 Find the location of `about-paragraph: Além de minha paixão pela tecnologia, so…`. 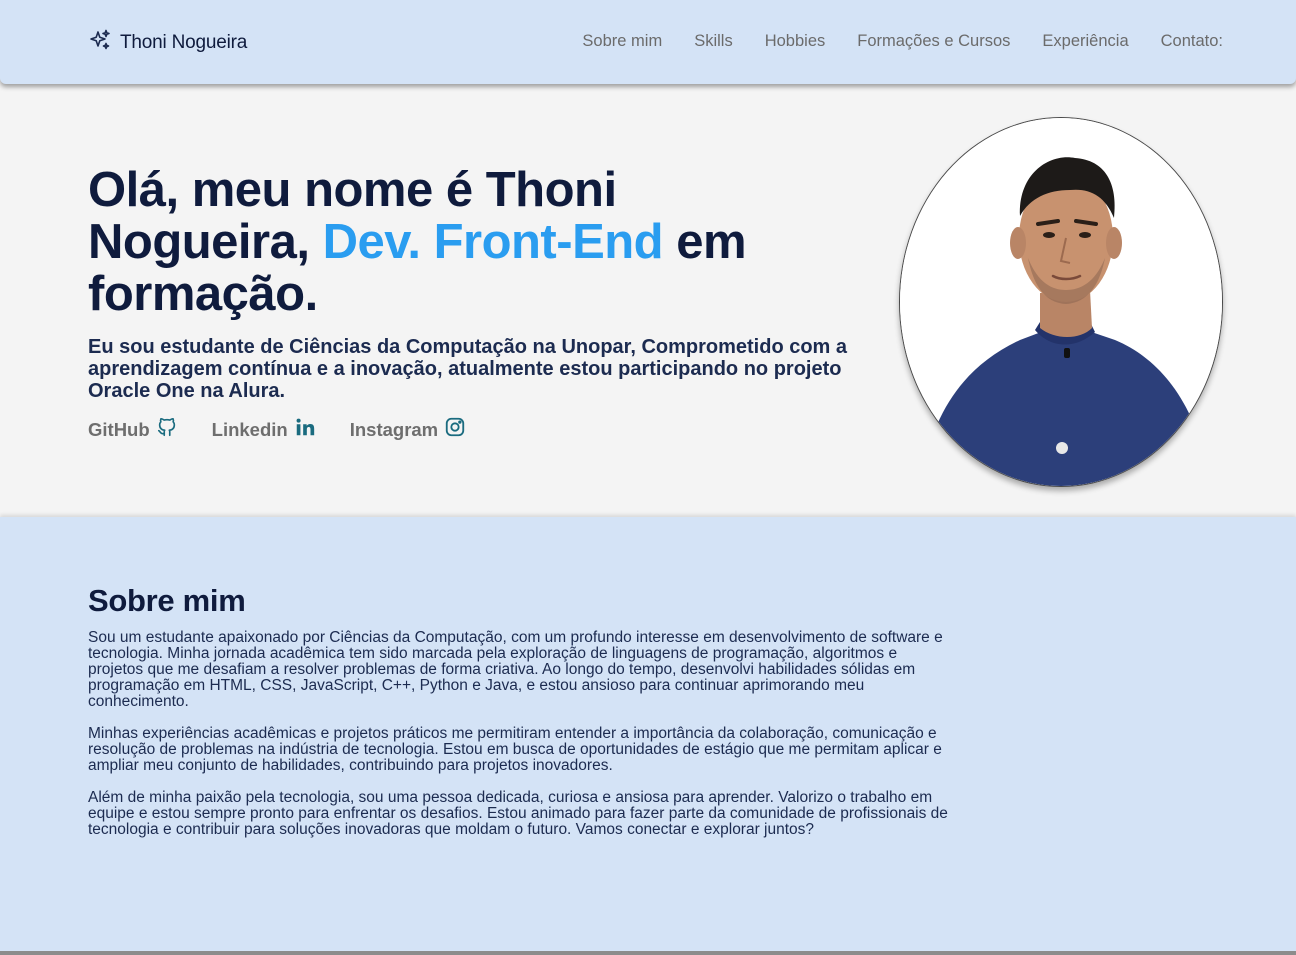

about-paragraph: Além de minha paixão pela tecnologia, so… is located at coordinates (518, 813).